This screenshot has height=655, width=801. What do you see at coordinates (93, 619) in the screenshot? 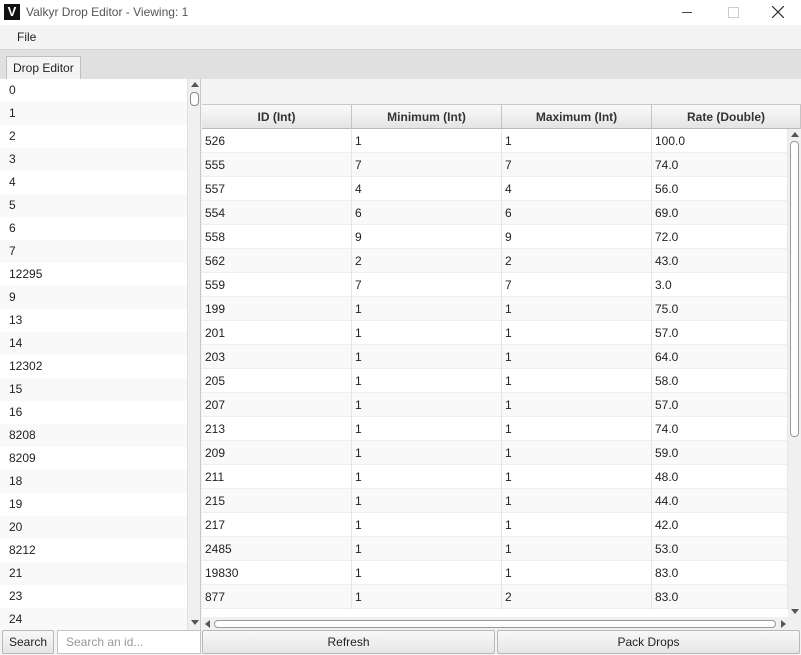
I see `id-list-item: 24` at bounding box center [93, 619].